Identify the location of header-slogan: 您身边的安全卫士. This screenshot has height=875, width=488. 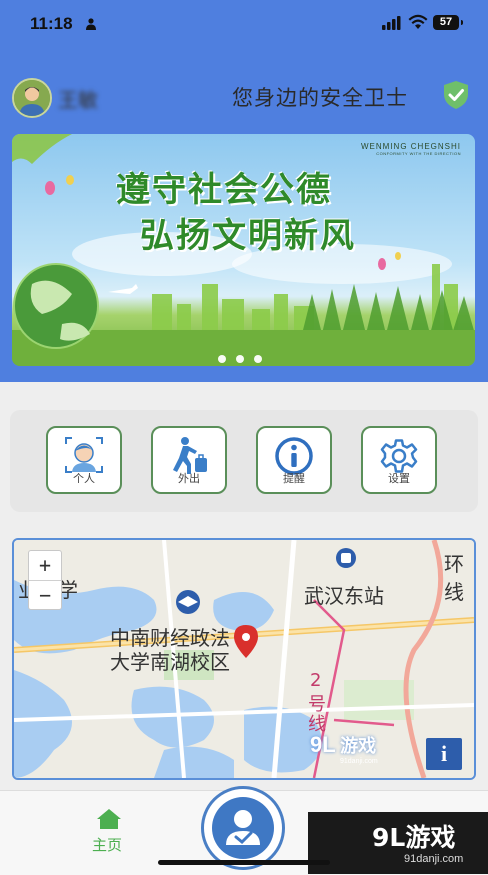
(320, 98).